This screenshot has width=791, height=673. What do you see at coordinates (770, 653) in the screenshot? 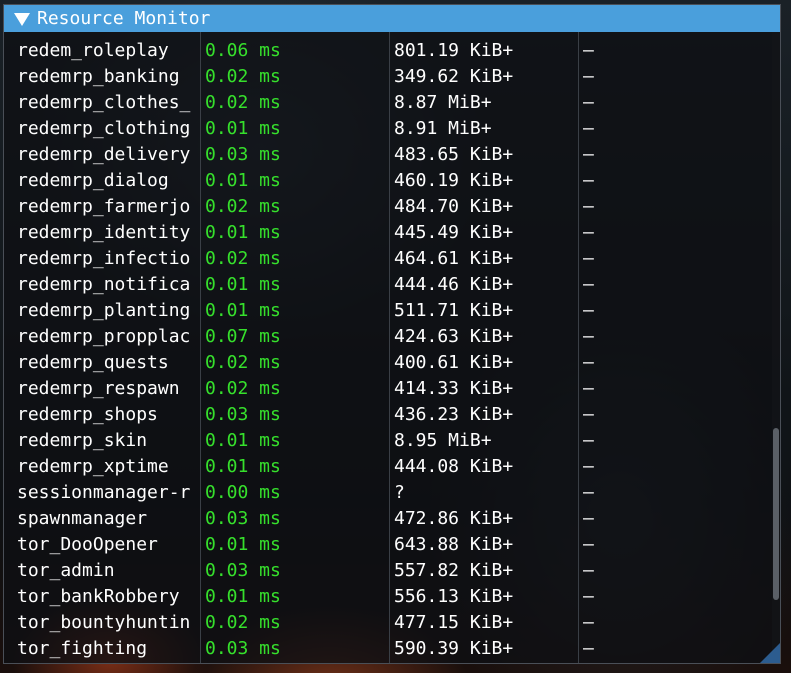
I see `resize-grip-icon` at bounding box center [770, 653].